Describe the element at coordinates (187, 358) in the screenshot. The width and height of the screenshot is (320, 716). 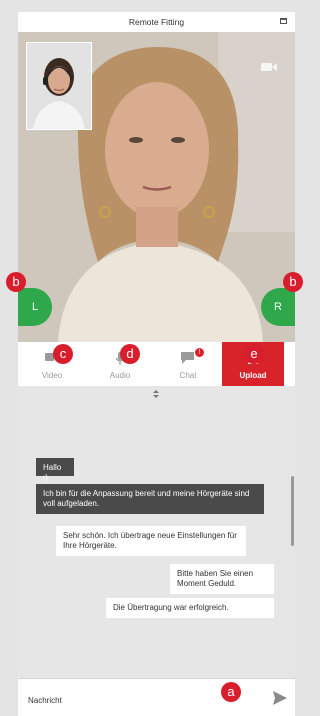
I see `chat-icon` at that location.